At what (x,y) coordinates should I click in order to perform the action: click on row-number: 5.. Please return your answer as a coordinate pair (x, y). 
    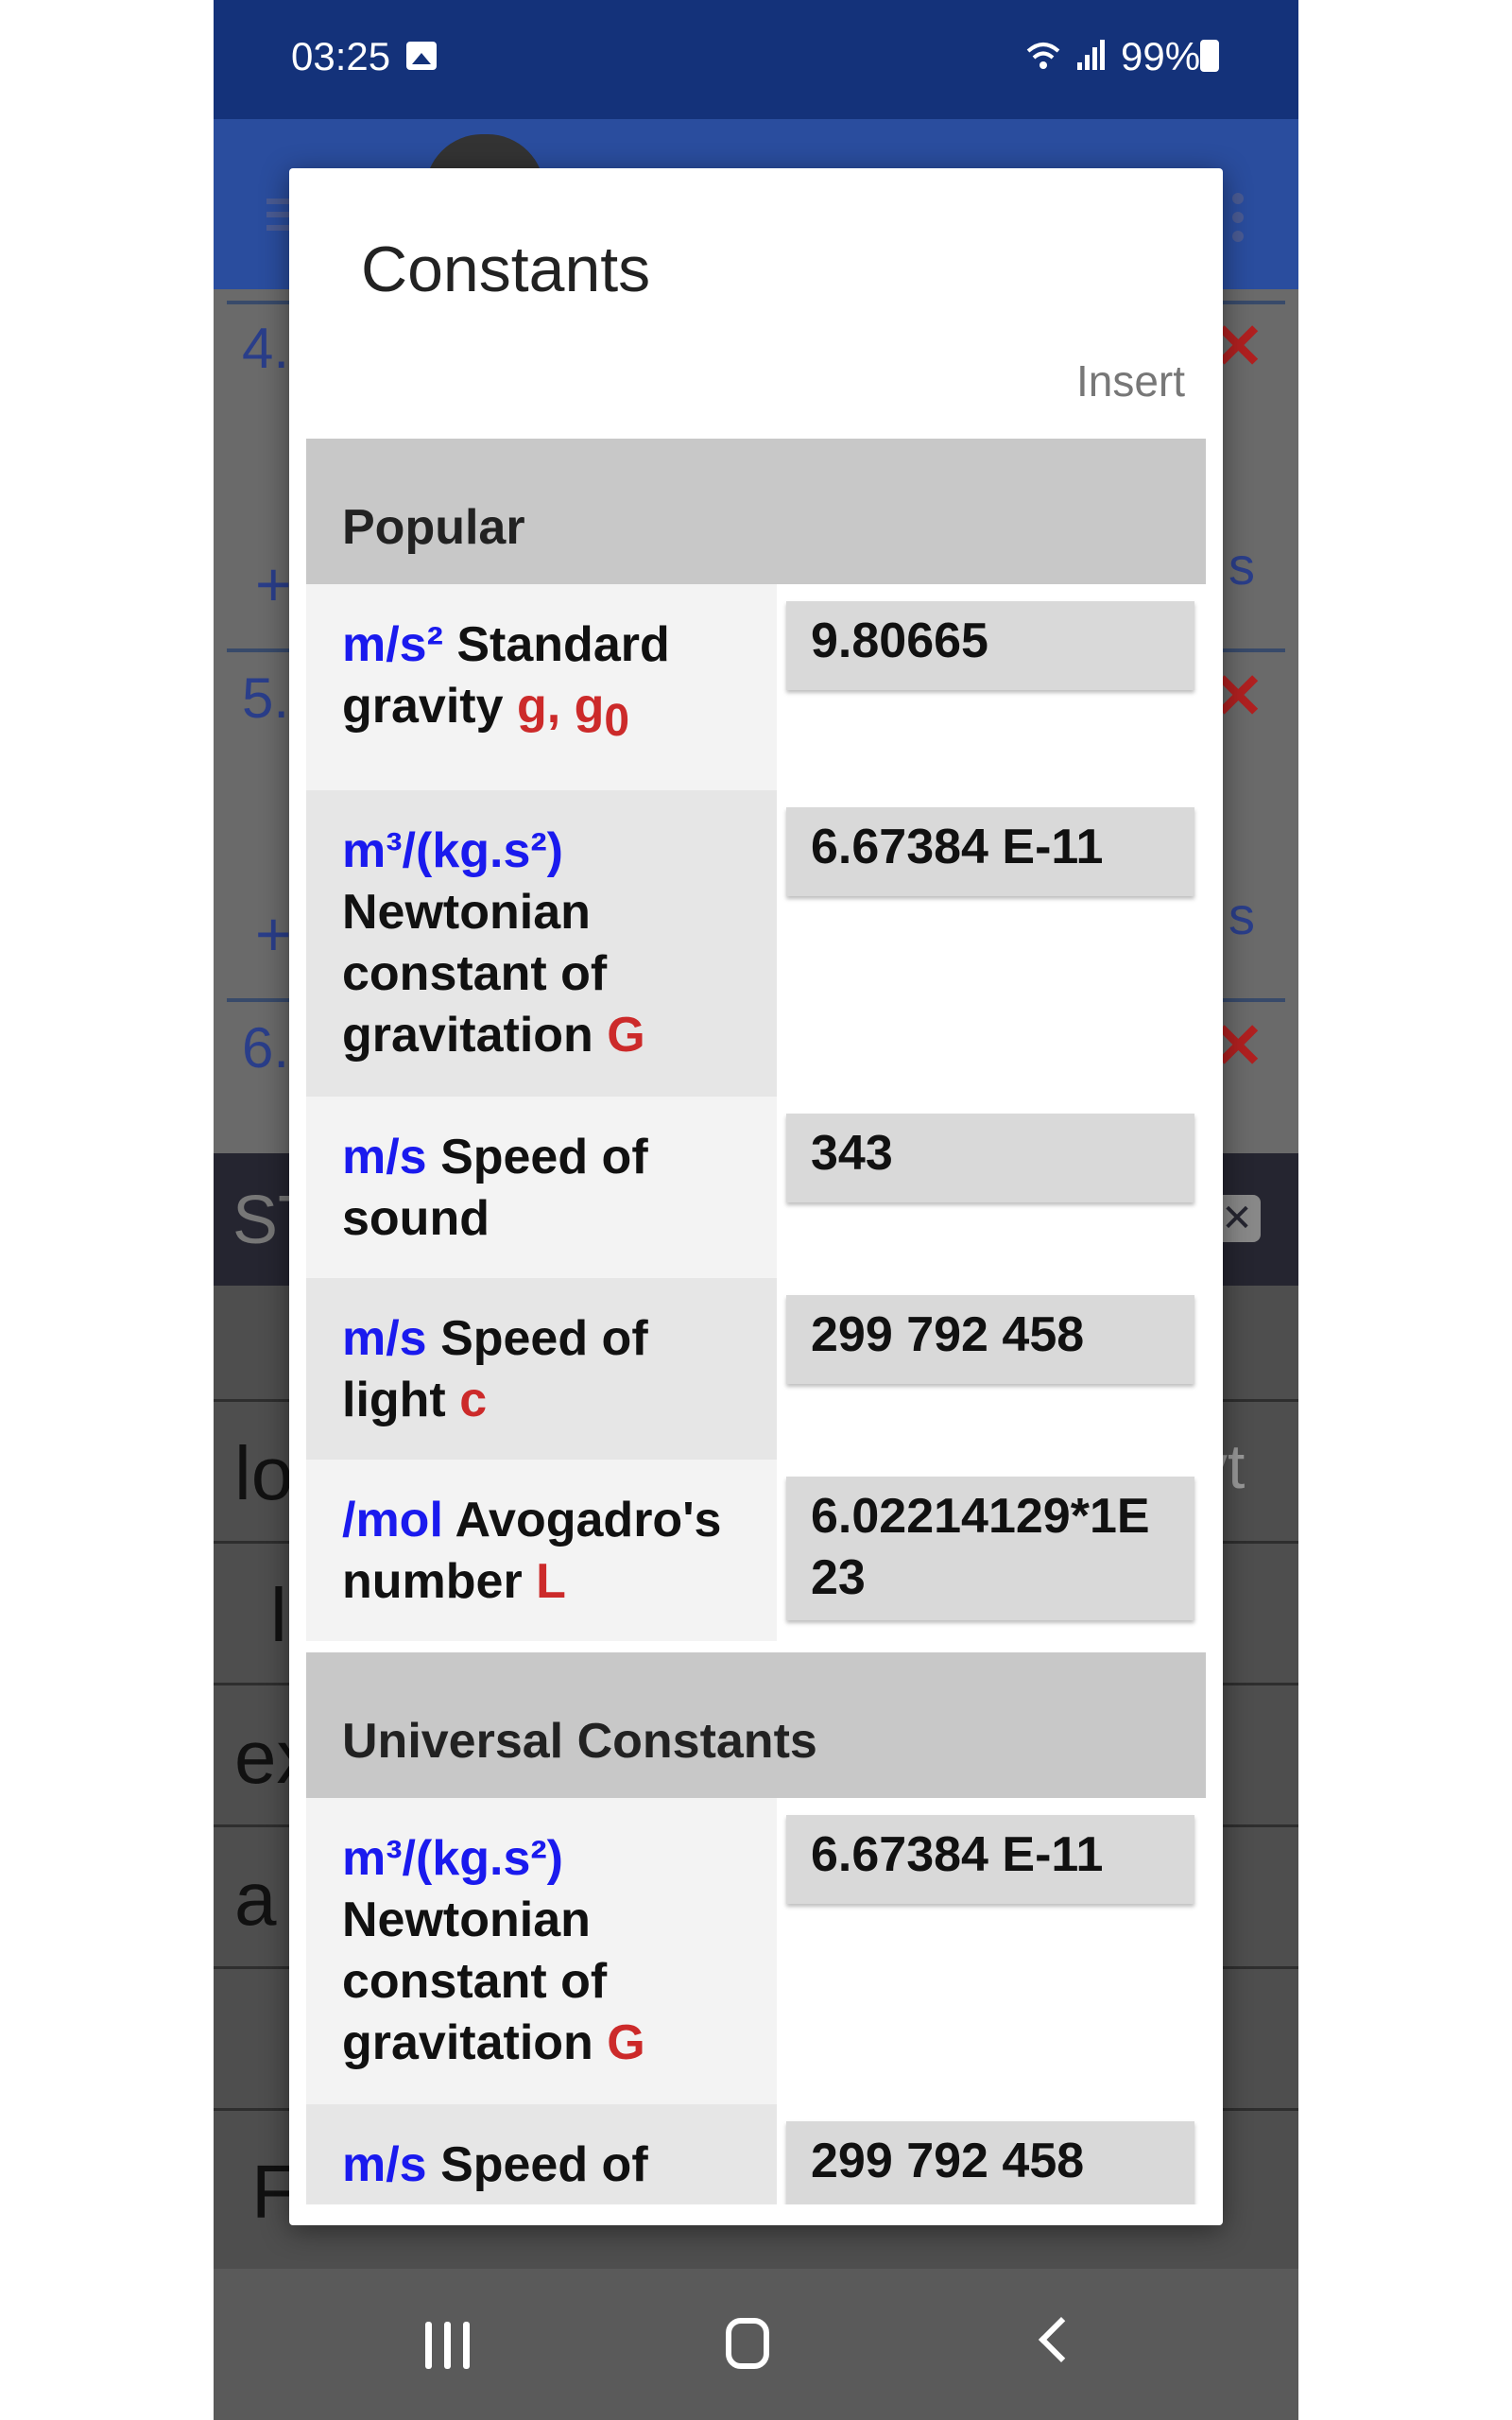
    Looking at the image, I should click on (266, 698).